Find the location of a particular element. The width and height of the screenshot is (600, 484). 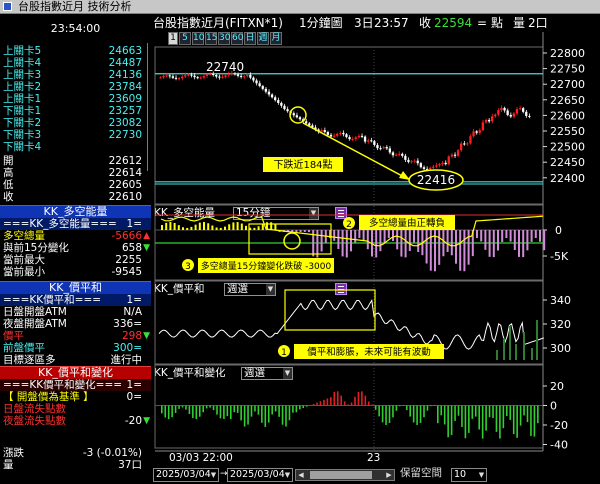

drop-arrow-head is located at coordinates (404, 175).